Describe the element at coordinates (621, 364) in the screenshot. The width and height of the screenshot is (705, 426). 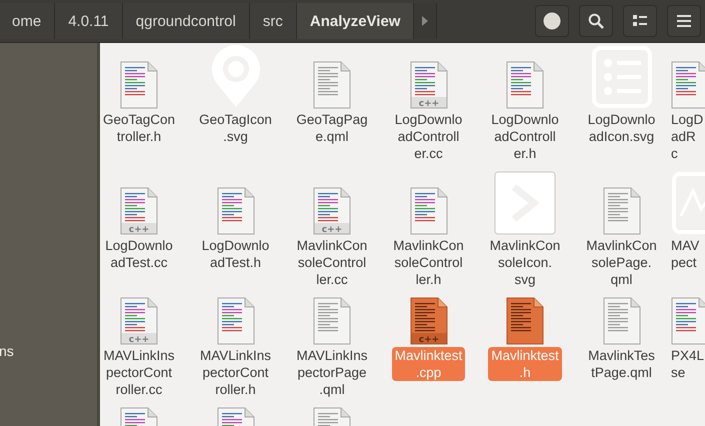
I see `file-name: MavlinkTes tPage.qml` at that location.